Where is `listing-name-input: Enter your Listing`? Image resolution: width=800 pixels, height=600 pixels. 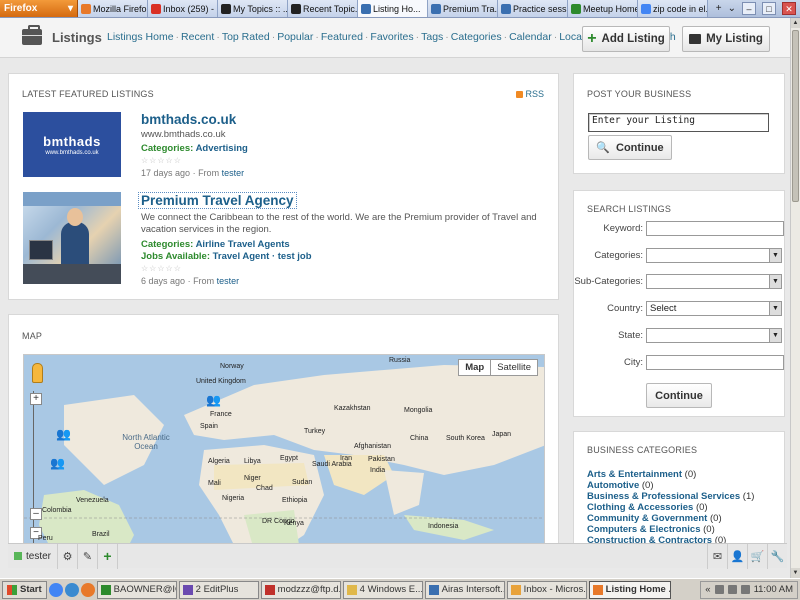
listing-name-input: Enter your Listing is located at coordinates (678, 122).